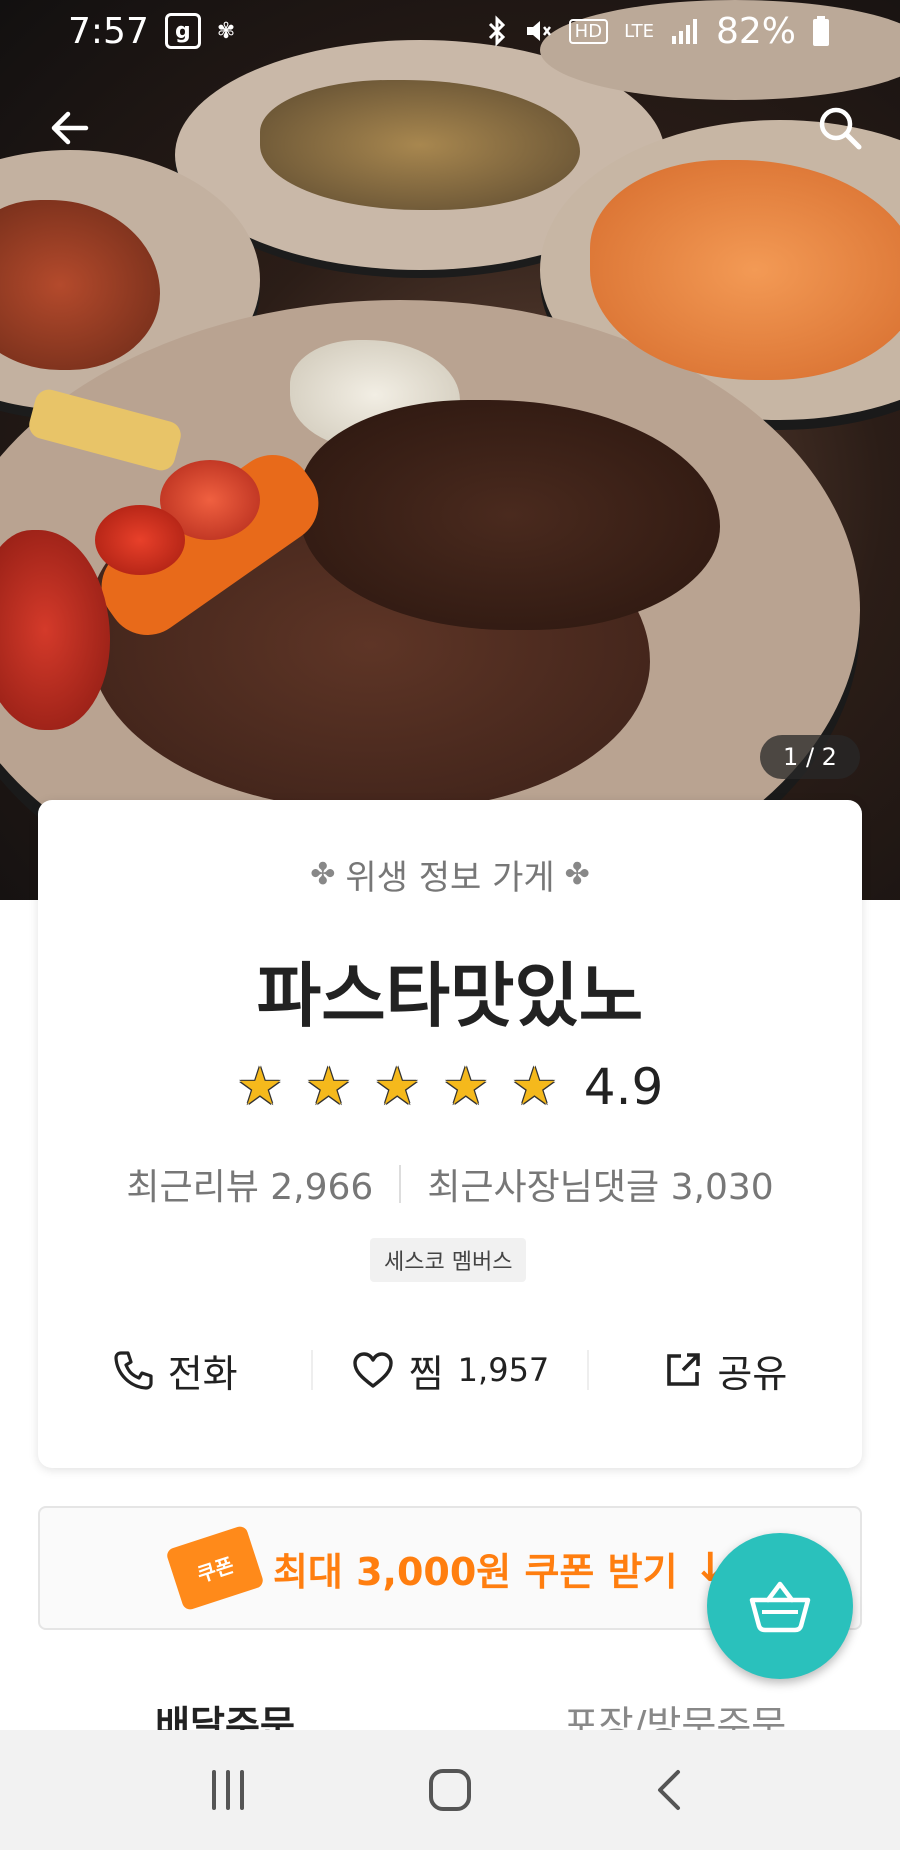 This screenshot has height=1850, width=900. I want to click on home-icon, so click(450, 1790).